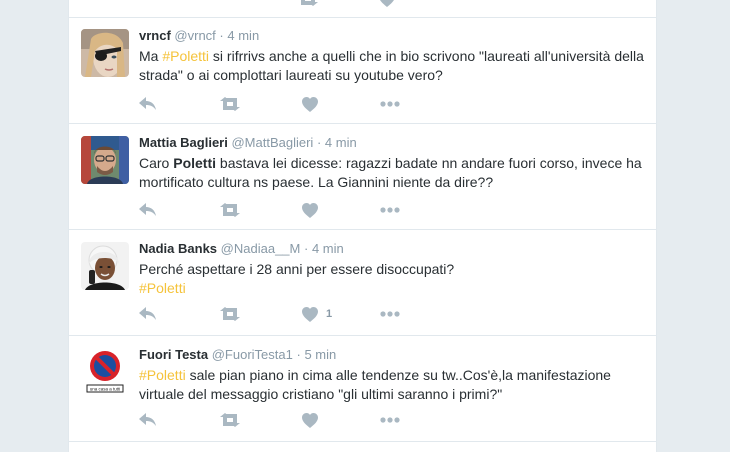 Image resolution: width=730 pixels, height=452 pixels. What do you see at coordinates (183, 142) in the screenshot?
I see `fullname: Mattia Baglieri` at bounding box center [183, 142].